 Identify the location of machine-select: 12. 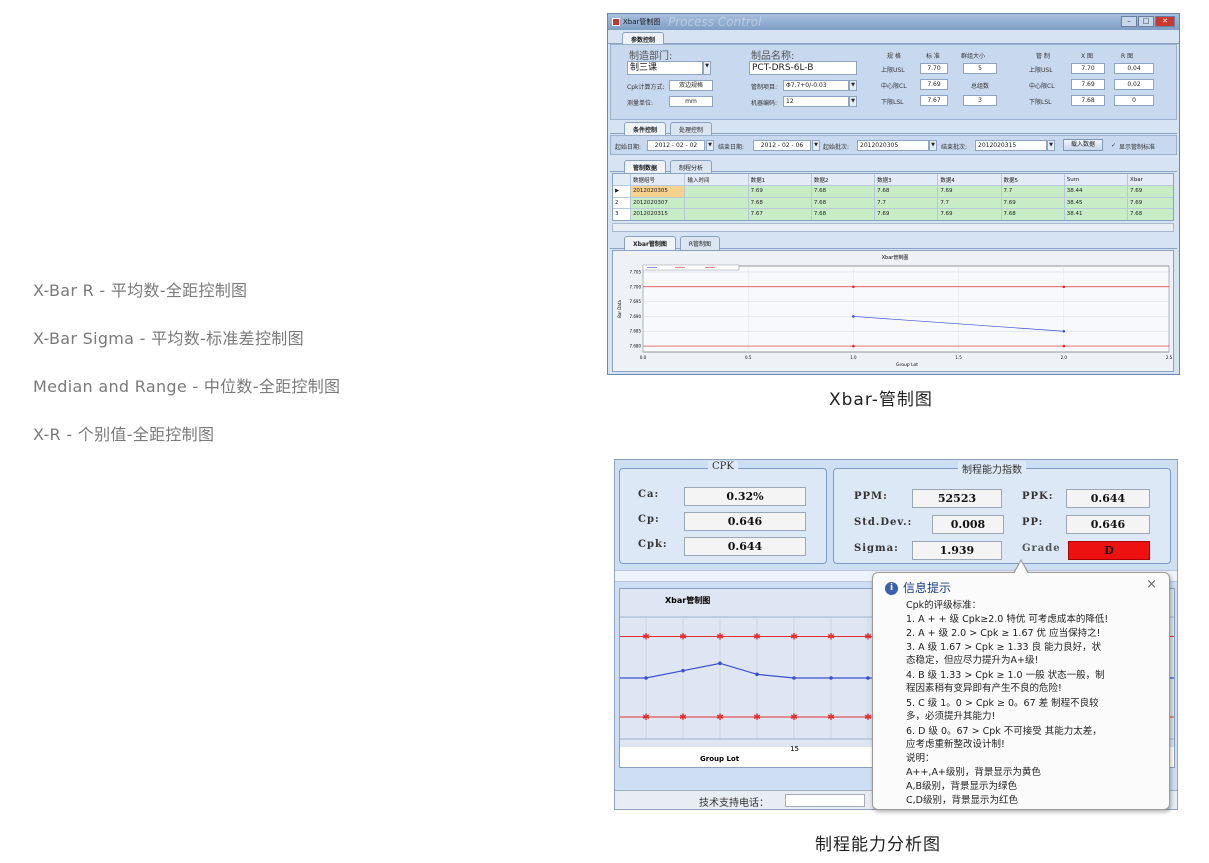
(816, 101).